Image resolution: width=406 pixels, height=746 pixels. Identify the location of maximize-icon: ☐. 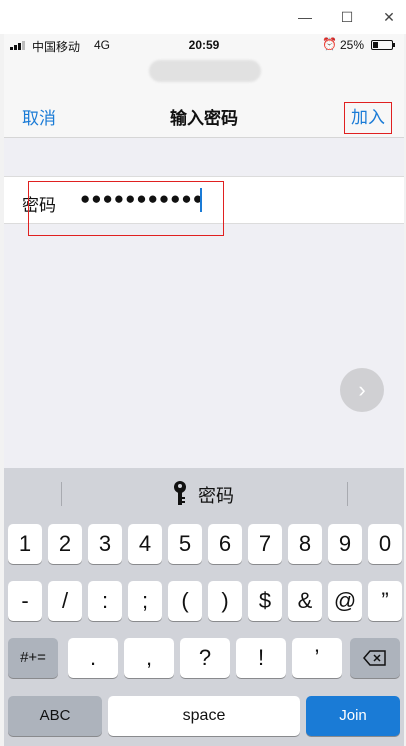
(347, 17).